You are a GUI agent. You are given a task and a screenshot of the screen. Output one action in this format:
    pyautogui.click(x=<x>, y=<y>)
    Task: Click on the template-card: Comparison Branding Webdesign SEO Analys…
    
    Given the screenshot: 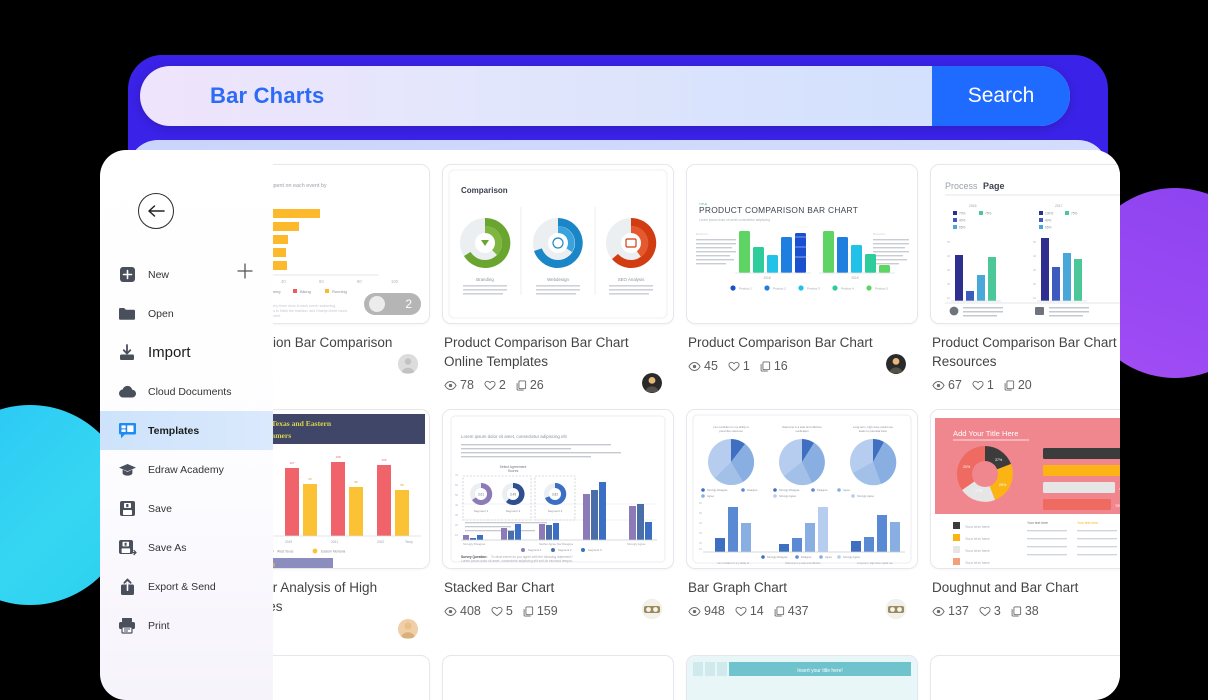 What is the action you would take?
    pyautogui.click(x=558, y=279)
    